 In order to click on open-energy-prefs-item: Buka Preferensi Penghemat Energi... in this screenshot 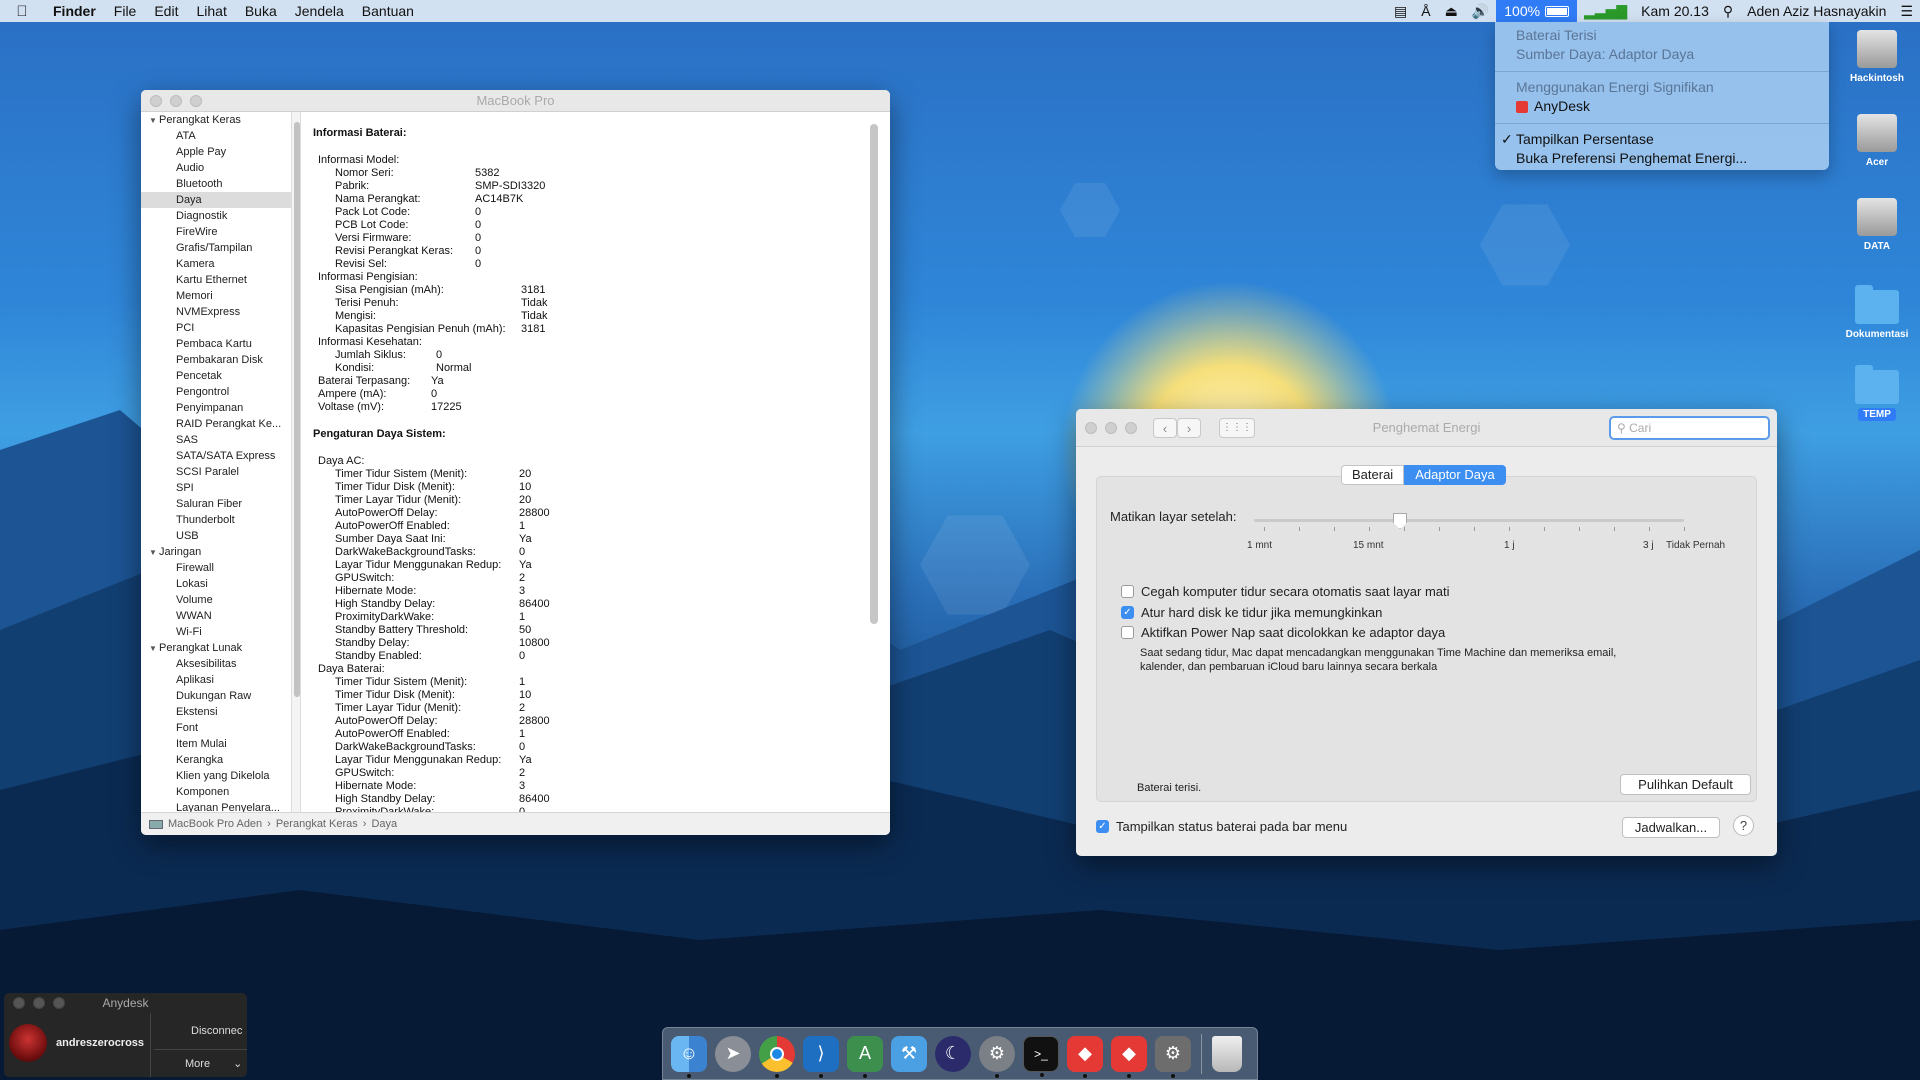, I will do `click(1662, 158)`.